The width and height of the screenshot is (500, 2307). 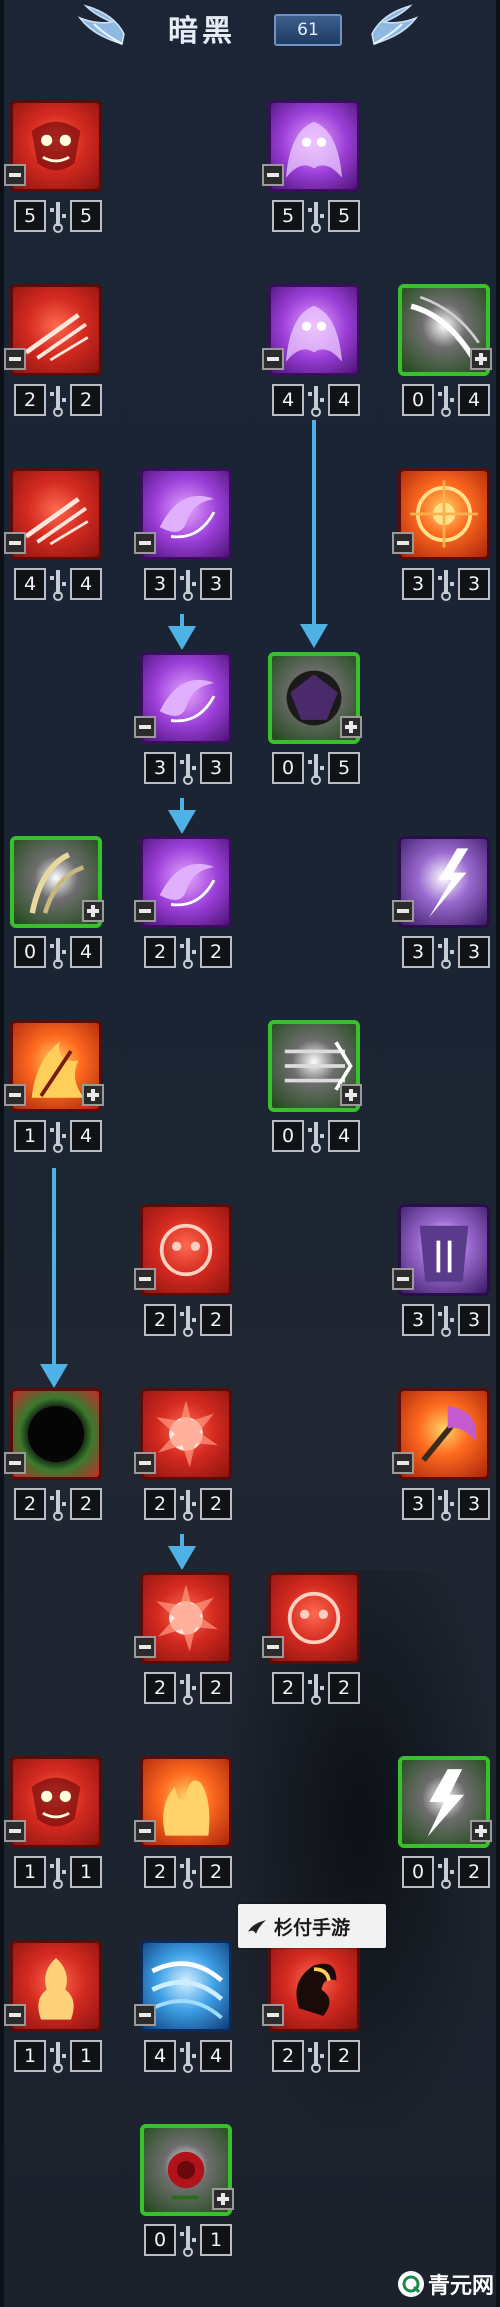 What do you see at coordinates (185, 538) in the screenshot?
I see `skill-node-r3c2: 33` at bounding box center [185, 538].